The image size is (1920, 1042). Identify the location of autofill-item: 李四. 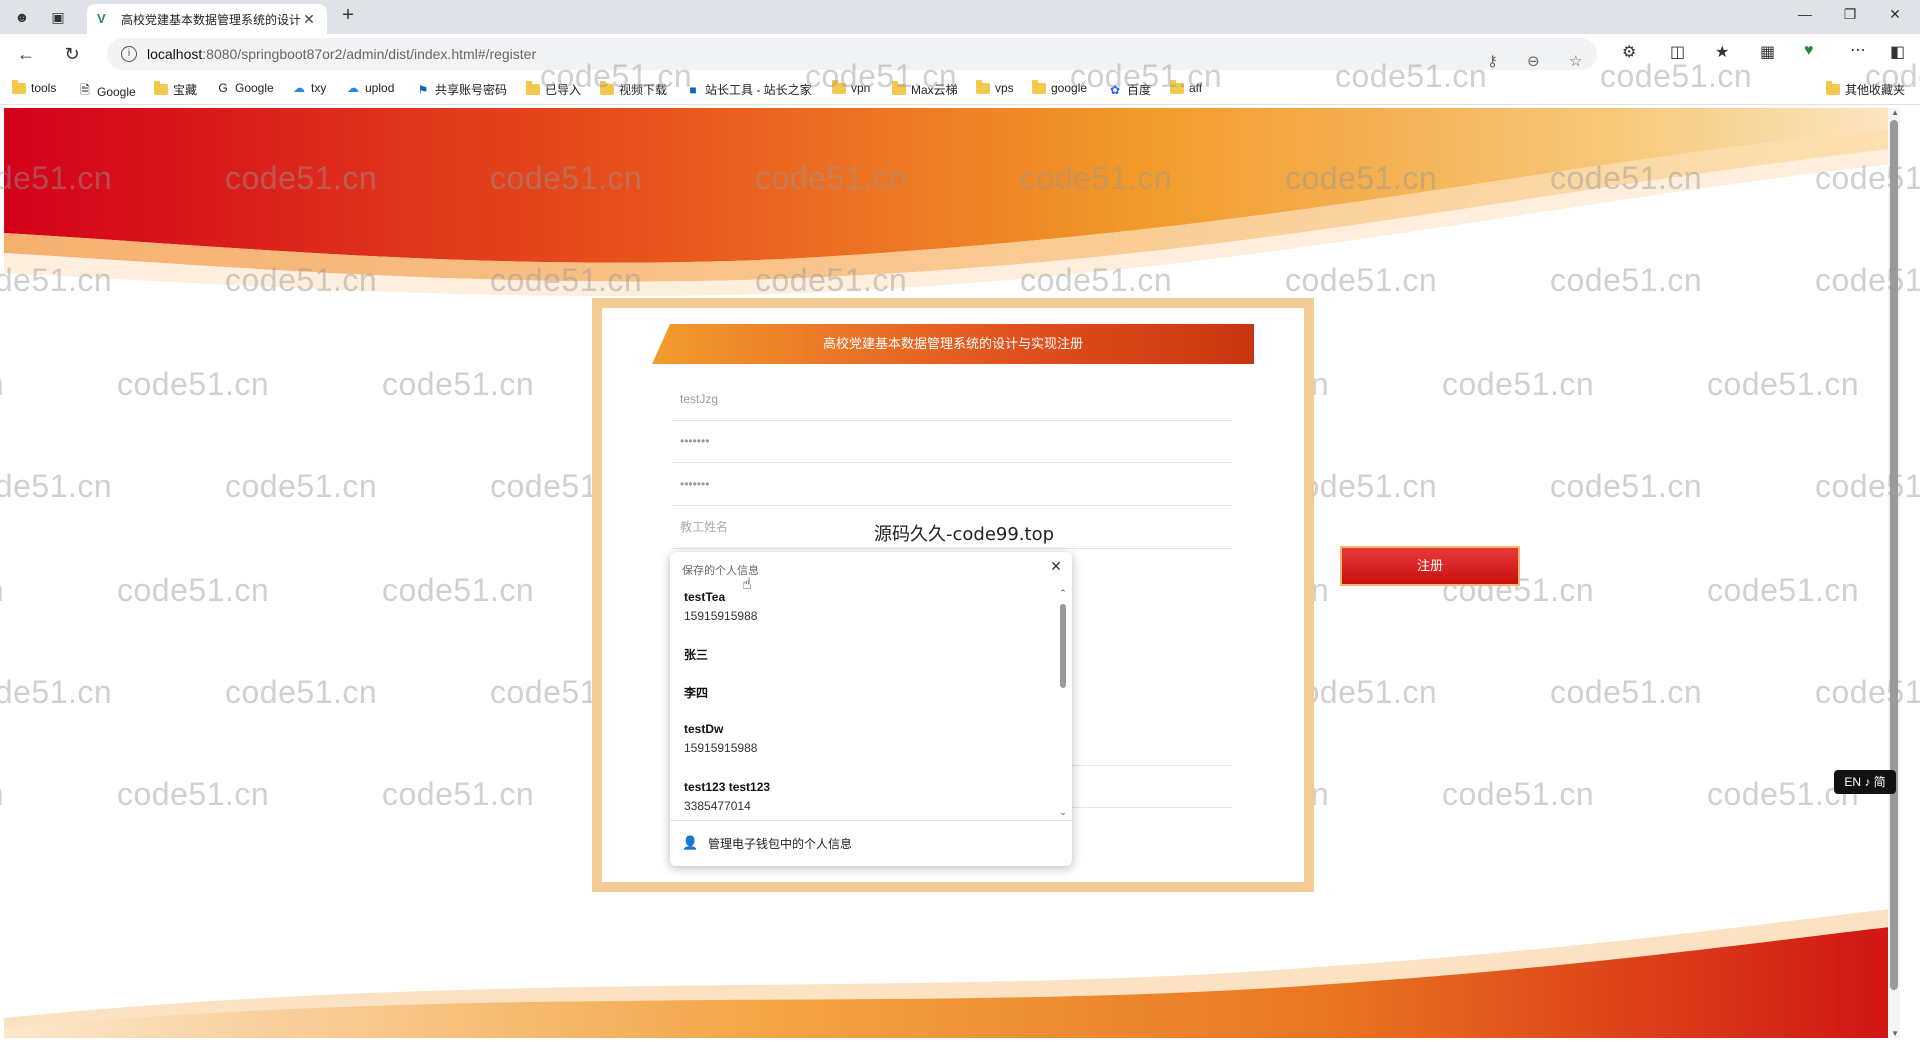
(864, 692).